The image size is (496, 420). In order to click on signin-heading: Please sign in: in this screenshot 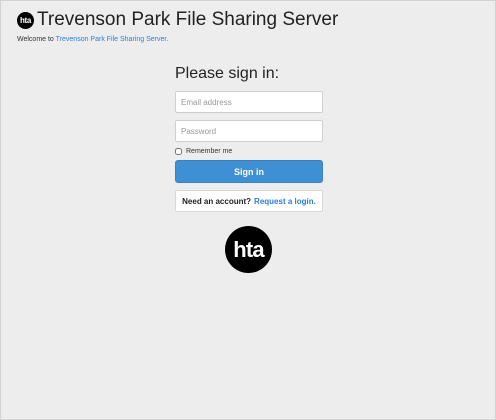, I will do `click(227, 73)`.